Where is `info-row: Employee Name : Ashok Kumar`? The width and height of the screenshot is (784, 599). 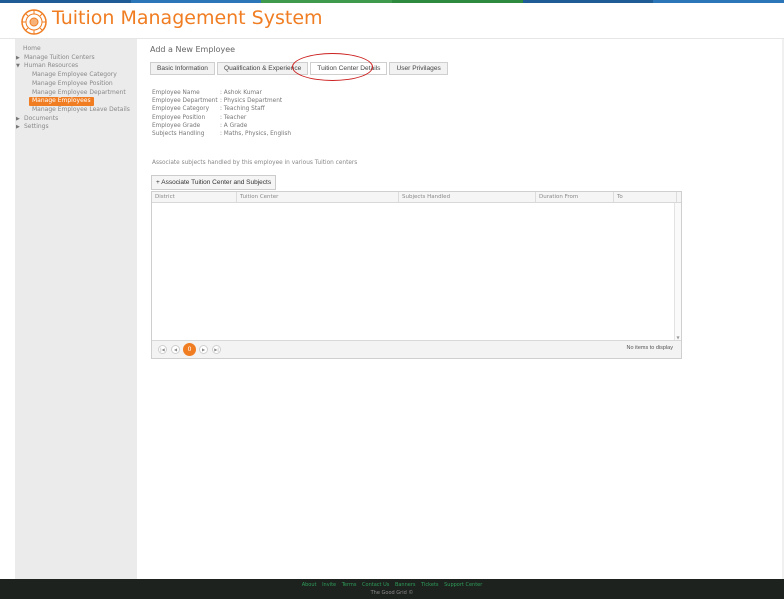 info-row: Employee Name : Ashok Kumar is located at coordinates (221, 93).